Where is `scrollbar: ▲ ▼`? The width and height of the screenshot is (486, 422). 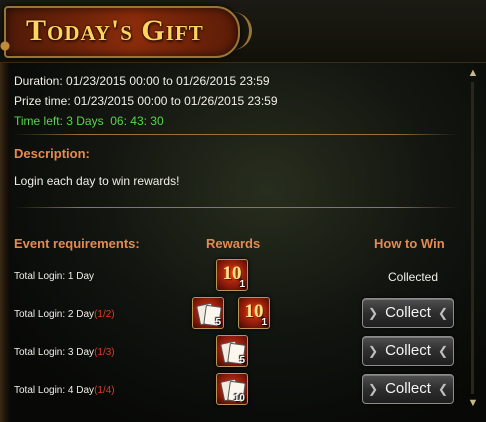 scrollbar: ▲ ▼ is located at coordinates (473, 238).